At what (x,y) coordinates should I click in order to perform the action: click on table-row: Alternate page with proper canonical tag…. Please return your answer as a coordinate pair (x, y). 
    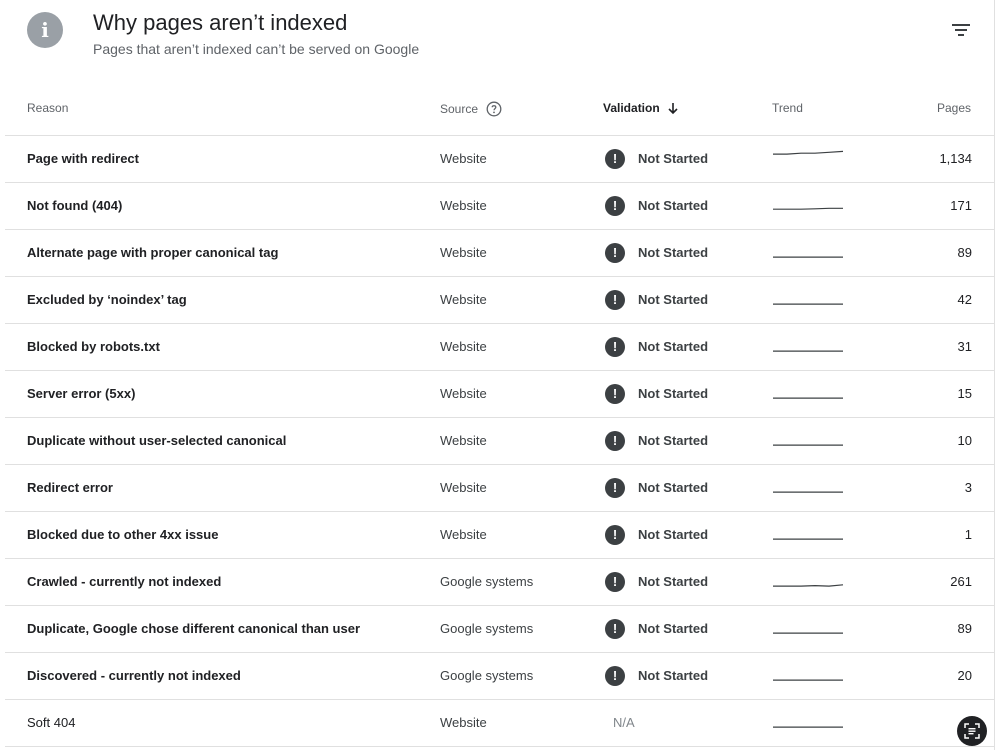
    Looking at the image, I should click on (500, 253).